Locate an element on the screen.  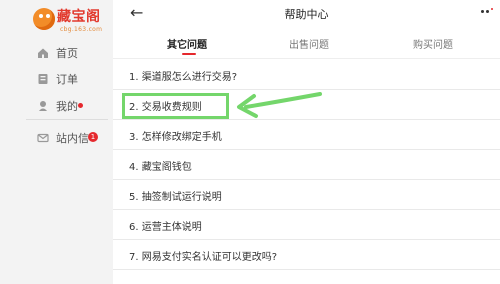
divider is located at coordinates (67, 119).